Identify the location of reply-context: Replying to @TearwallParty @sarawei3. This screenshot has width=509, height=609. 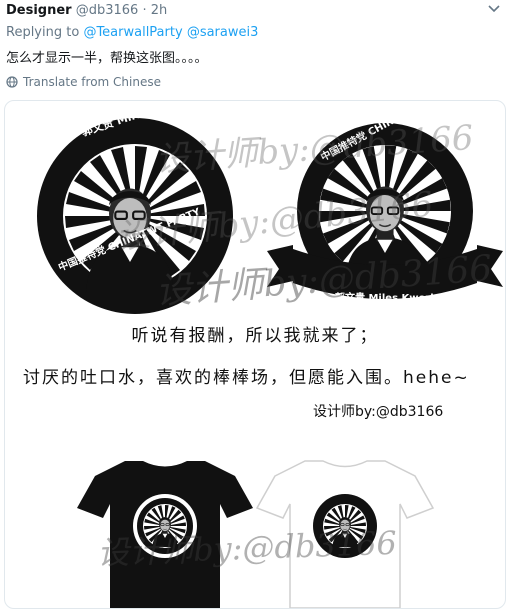
(132, 32).